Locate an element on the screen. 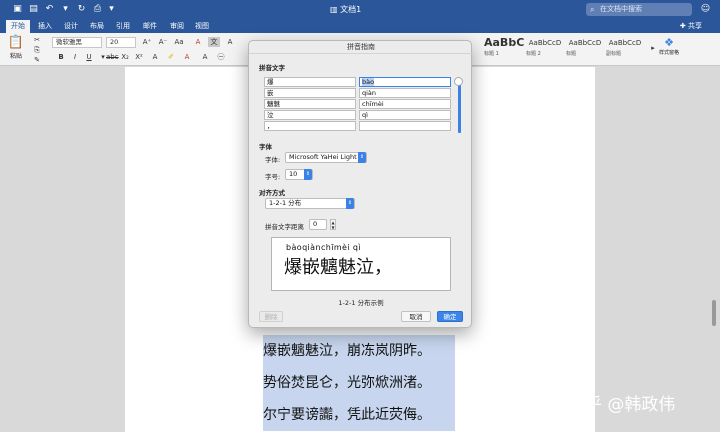  more-icon: ▾ is located at coordinates (111, 9).